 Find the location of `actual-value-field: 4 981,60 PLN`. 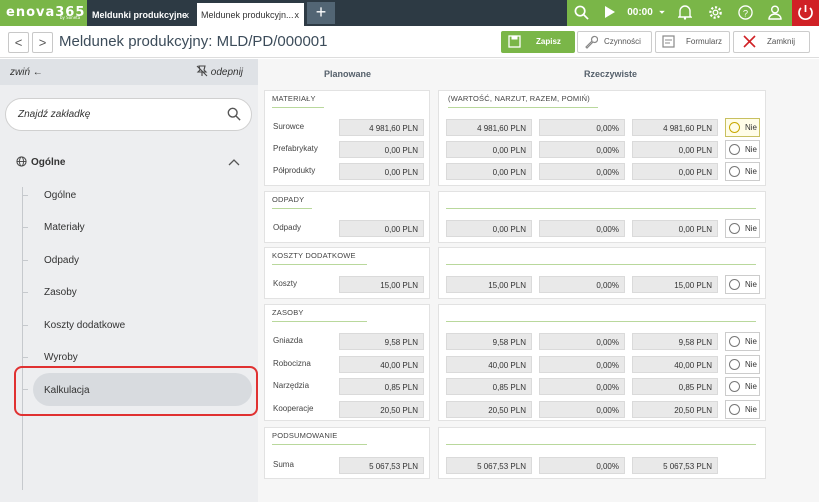

actual-value-field: 4 981,60 PLN is located at coordinates (489, 127).